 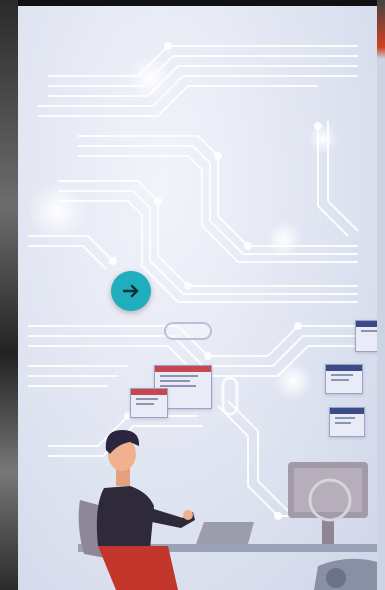 I want to click on laptop-icon, so click(x=225, y=533).